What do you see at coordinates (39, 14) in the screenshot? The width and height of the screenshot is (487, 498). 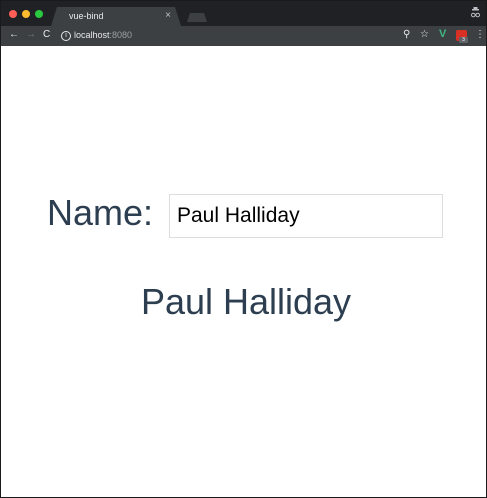 I see `maximize-window-button` at bounding box center [39, 14].